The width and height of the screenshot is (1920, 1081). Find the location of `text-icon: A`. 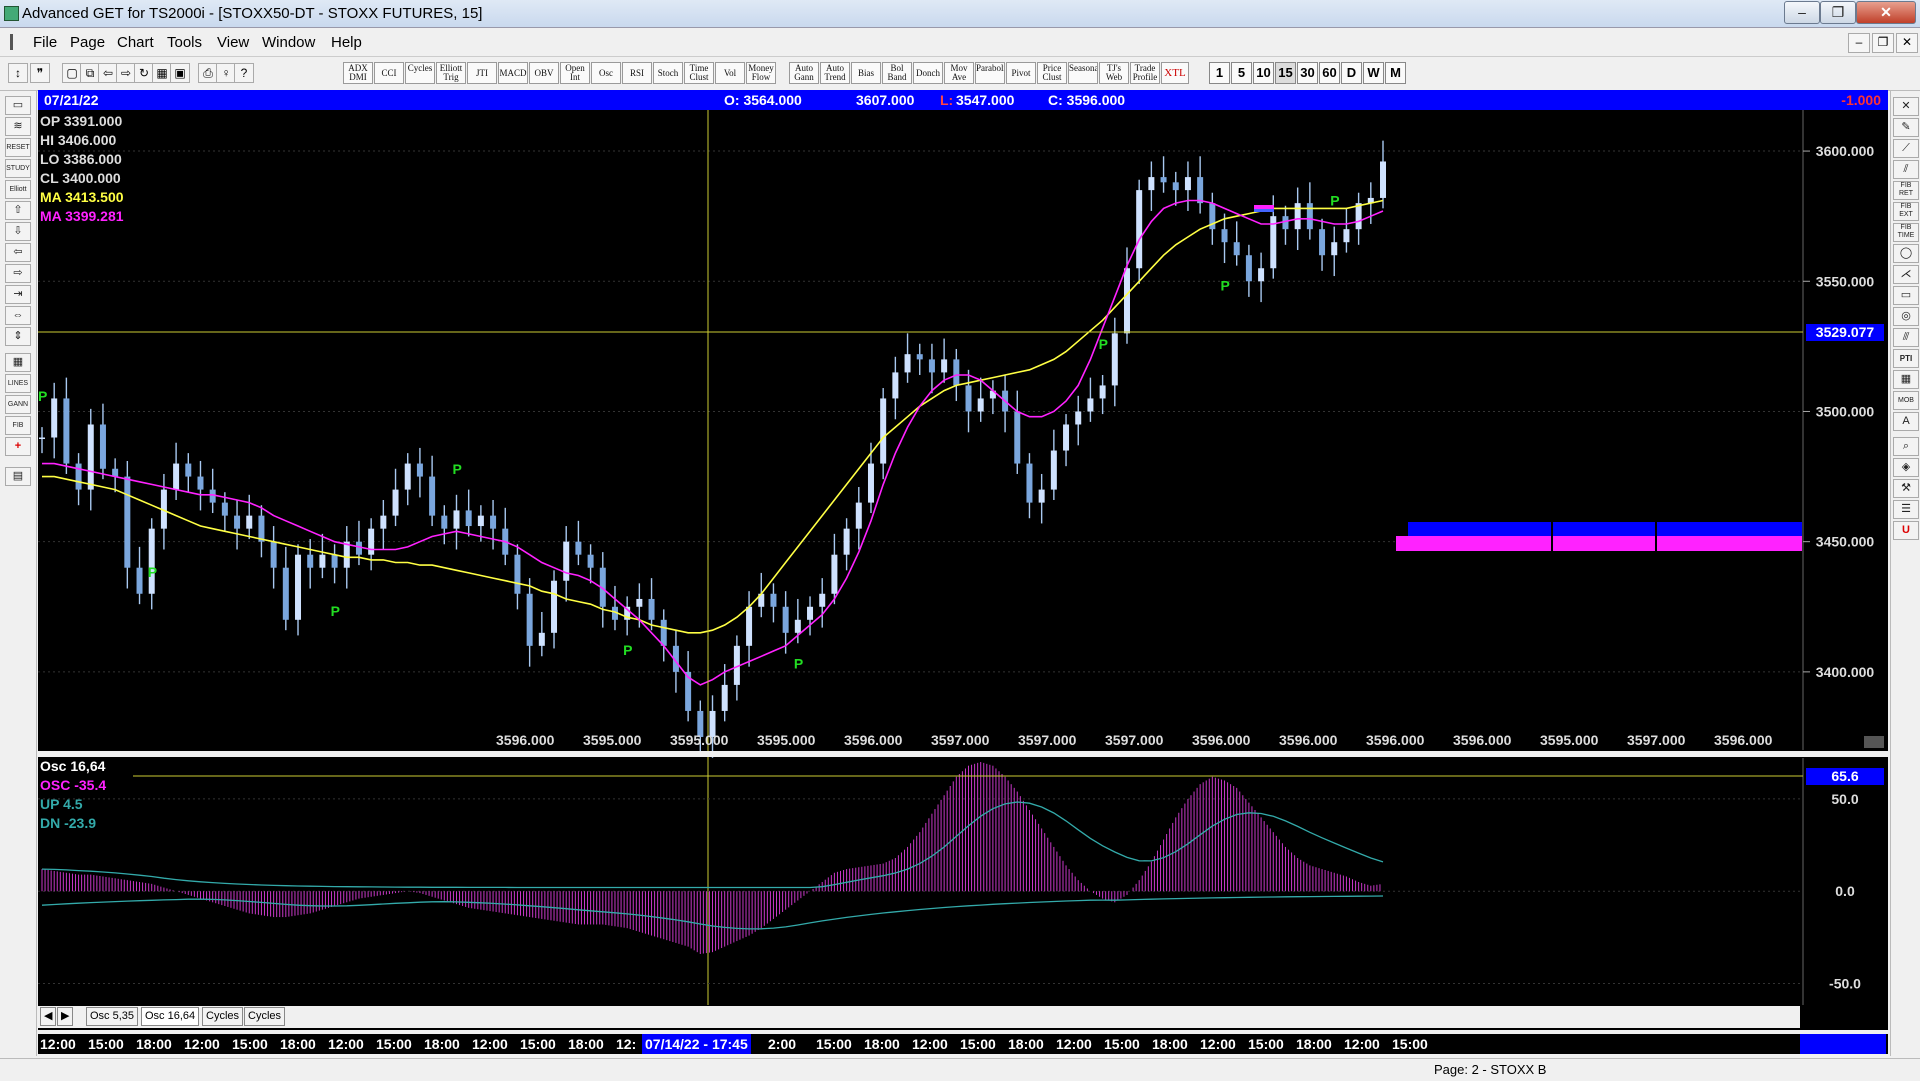

text-icon: A is located at coordinates (1906, 421).